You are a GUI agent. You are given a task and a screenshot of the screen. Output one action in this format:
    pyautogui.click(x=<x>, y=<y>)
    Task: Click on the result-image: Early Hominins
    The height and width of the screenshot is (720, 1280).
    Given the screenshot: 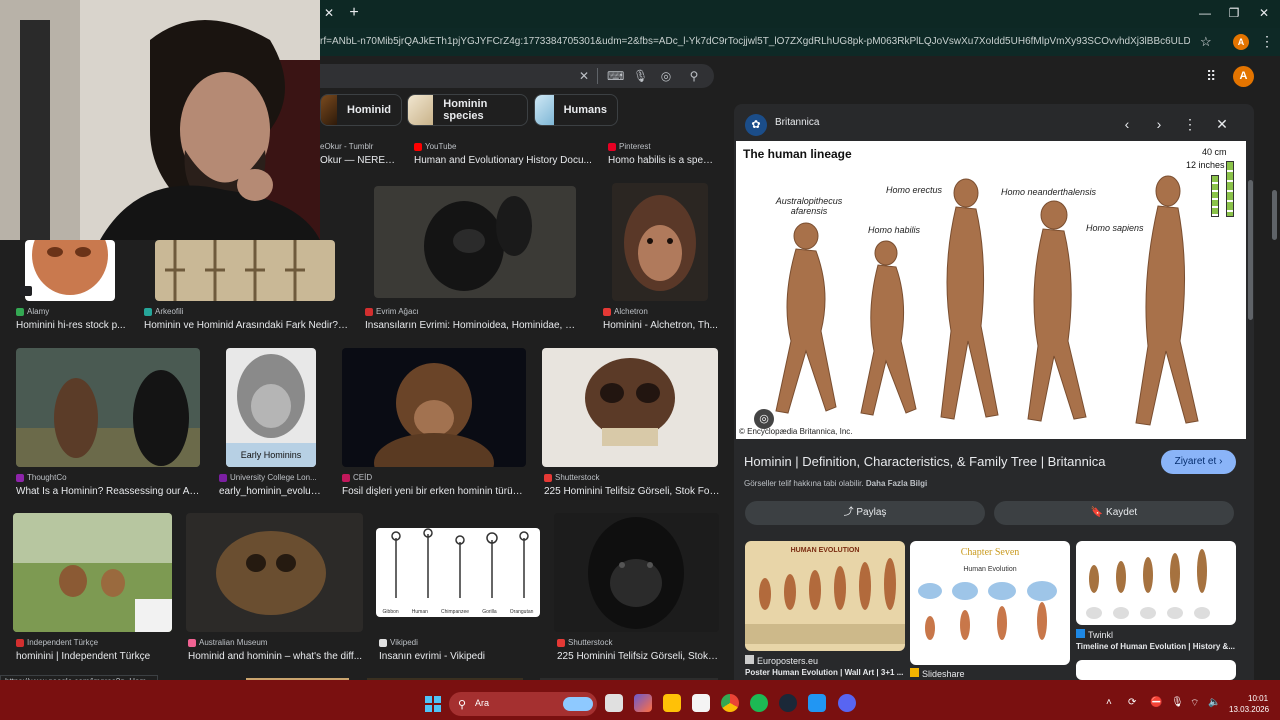 What is the action you would take?
    pyautogui.click(x=271, y=407)
    